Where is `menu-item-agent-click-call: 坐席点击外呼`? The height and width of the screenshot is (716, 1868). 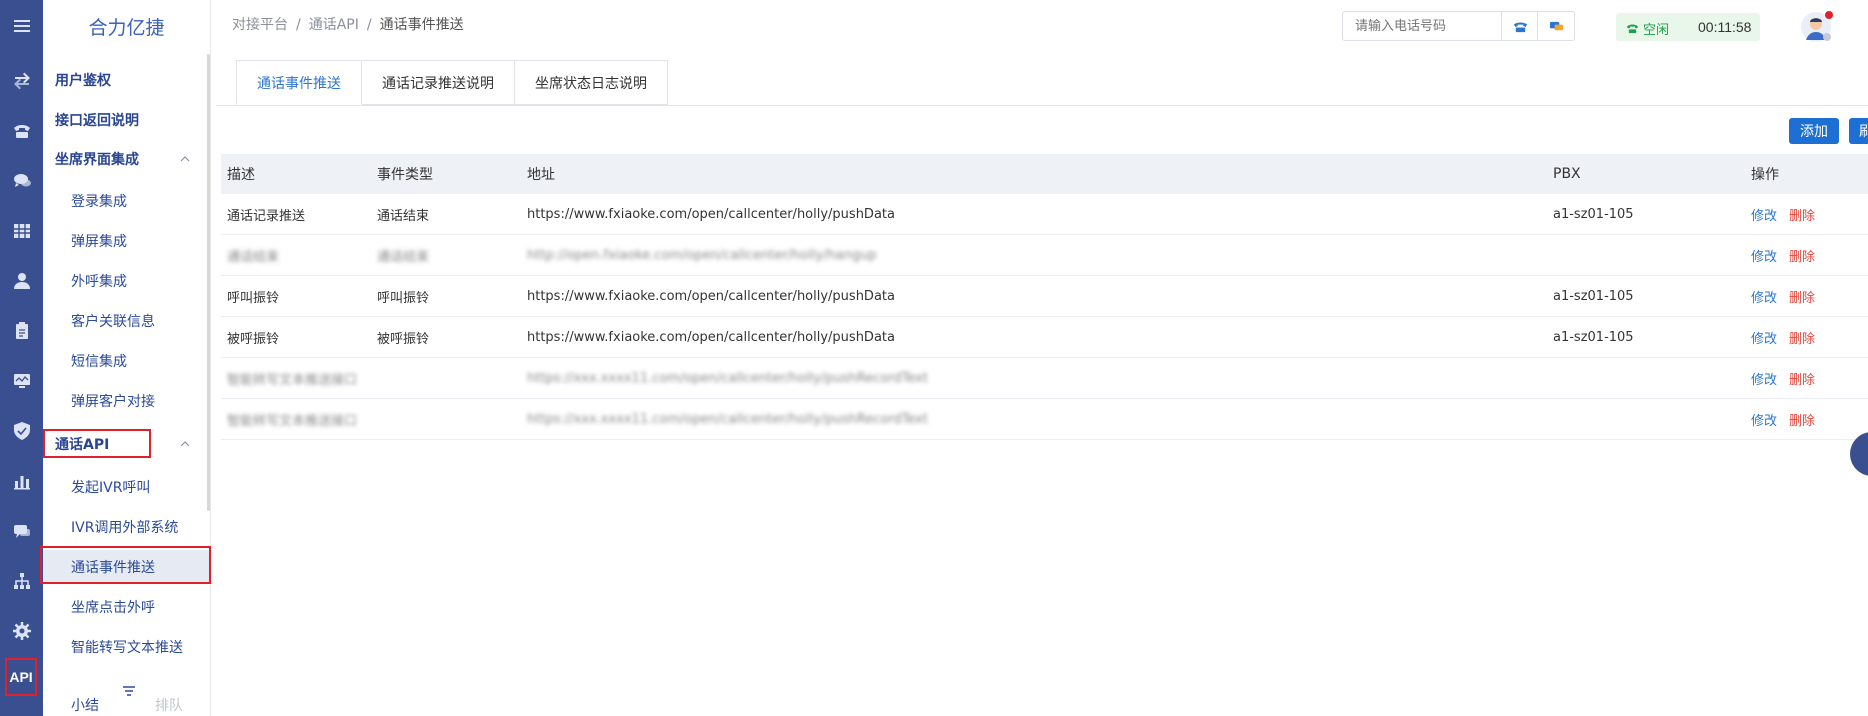 menu-item-agent-click-call: 坐席点击外呼 is located at coordinates (126, 607).